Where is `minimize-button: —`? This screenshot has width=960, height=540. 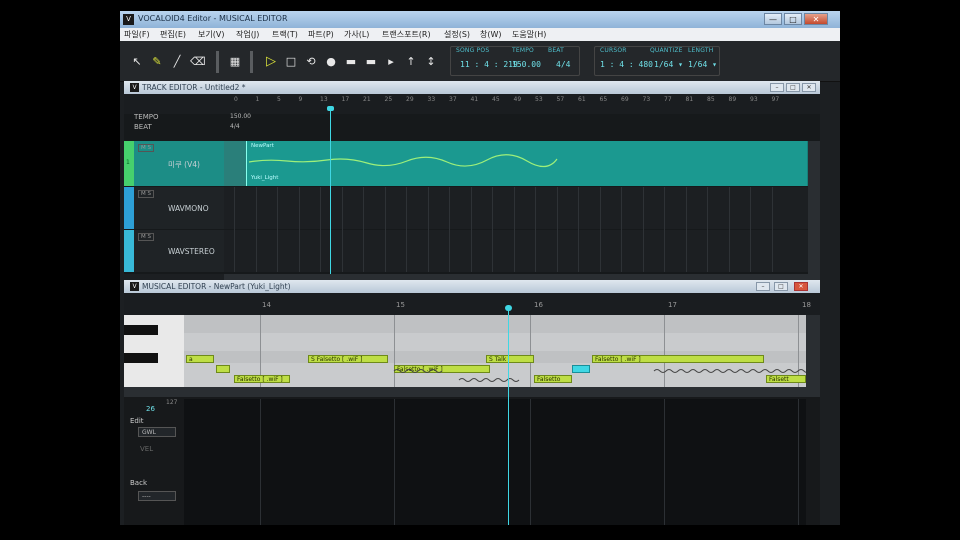
minimize-button: — is located at coordinates (773, 19).